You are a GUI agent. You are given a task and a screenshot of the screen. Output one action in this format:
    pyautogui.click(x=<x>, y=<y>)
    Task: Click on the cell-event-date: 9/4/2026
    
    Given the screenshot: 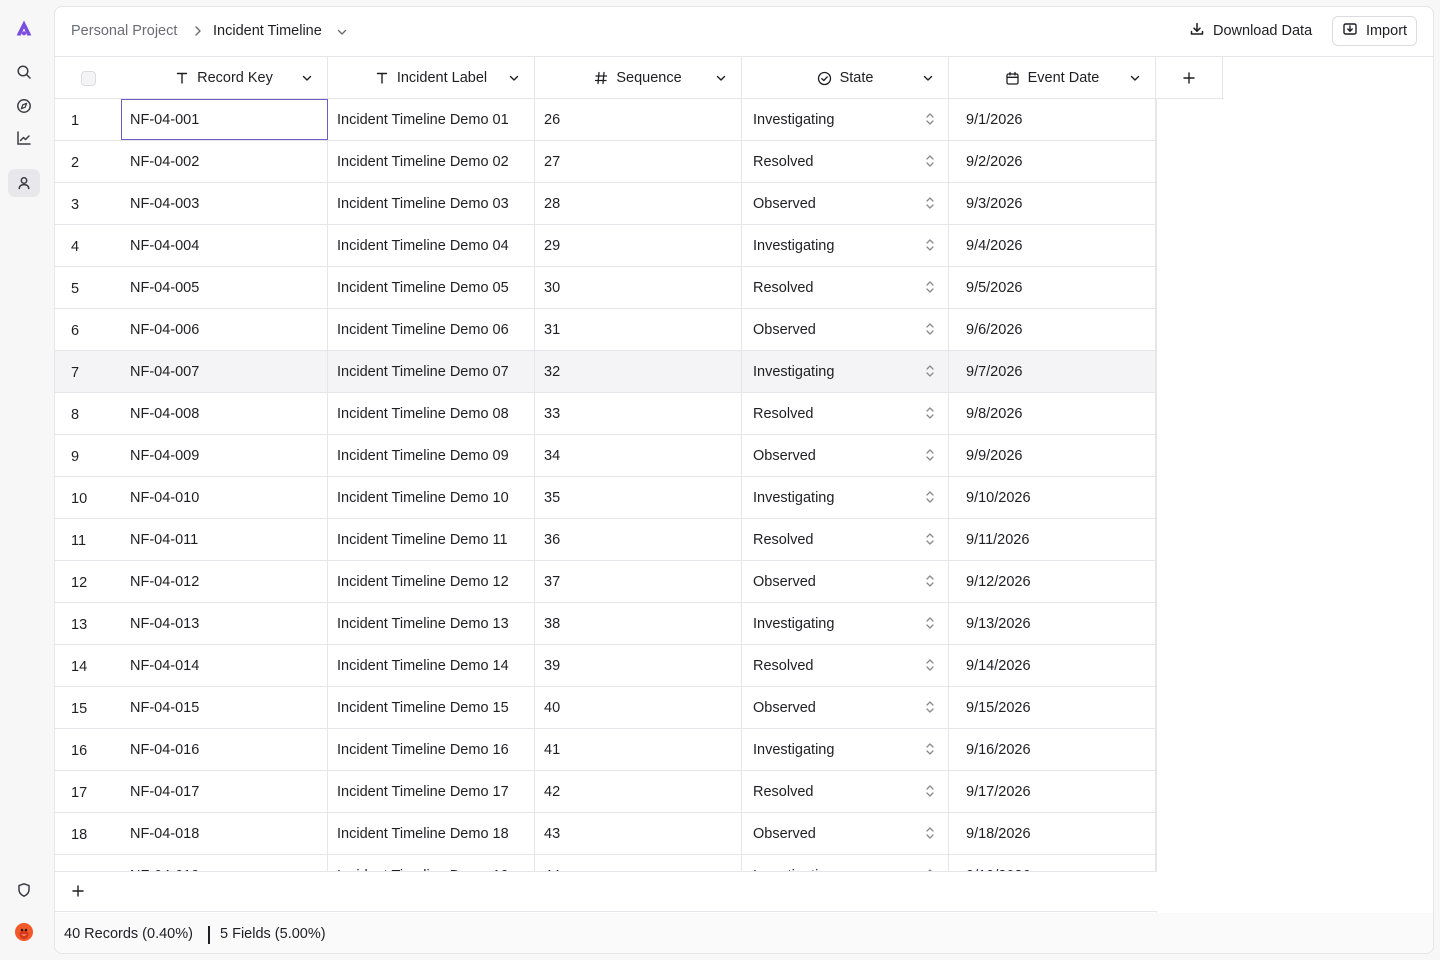 What is the action you would take?
    pyautogui.click(x=1052, y=245)
    